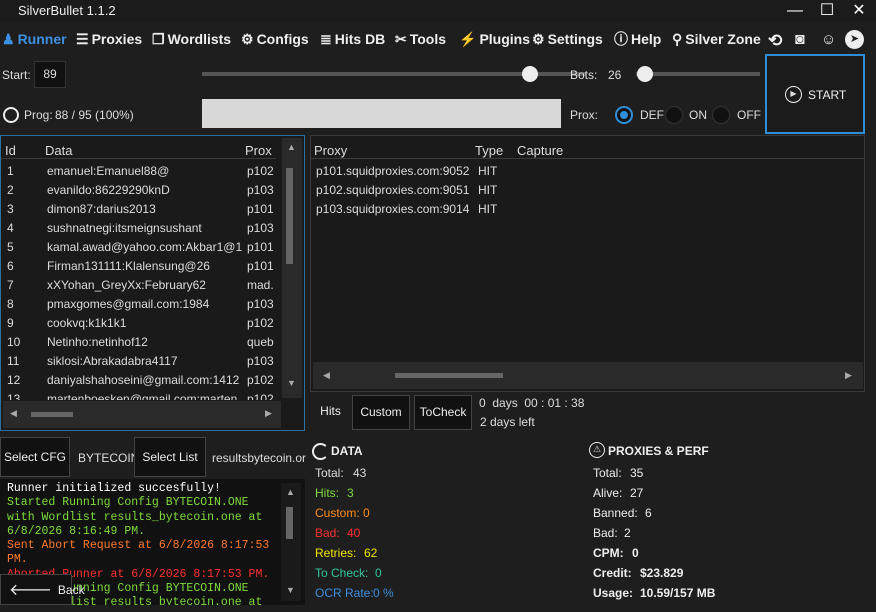 This screenshot has width=876, height=612. I want to click on cell-data: pmaxgomes@gmail.com:1984, so click(128, 304).